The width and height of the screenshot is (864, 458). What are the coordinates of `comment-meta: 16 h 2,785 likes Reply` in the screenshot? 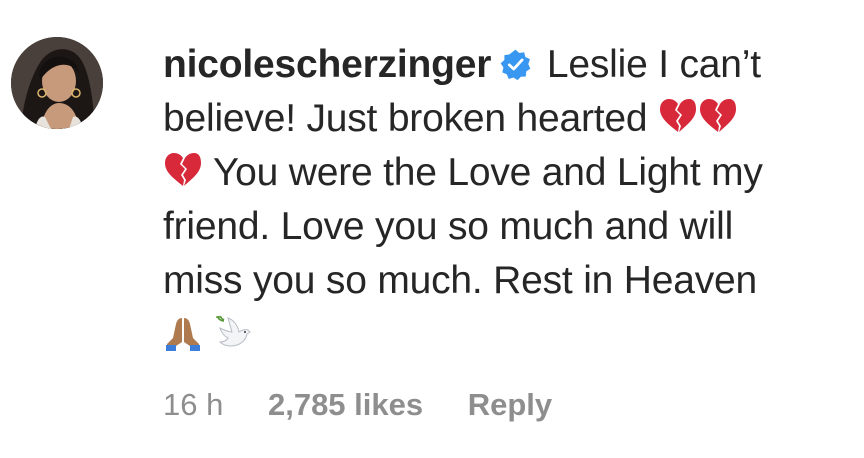 It's located at (357, 405).